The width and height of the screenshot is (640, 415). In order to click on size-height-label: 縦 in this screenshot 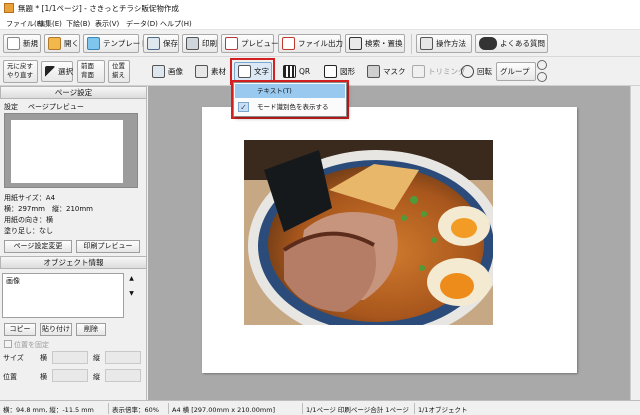, I will do `click(96, 358)`.